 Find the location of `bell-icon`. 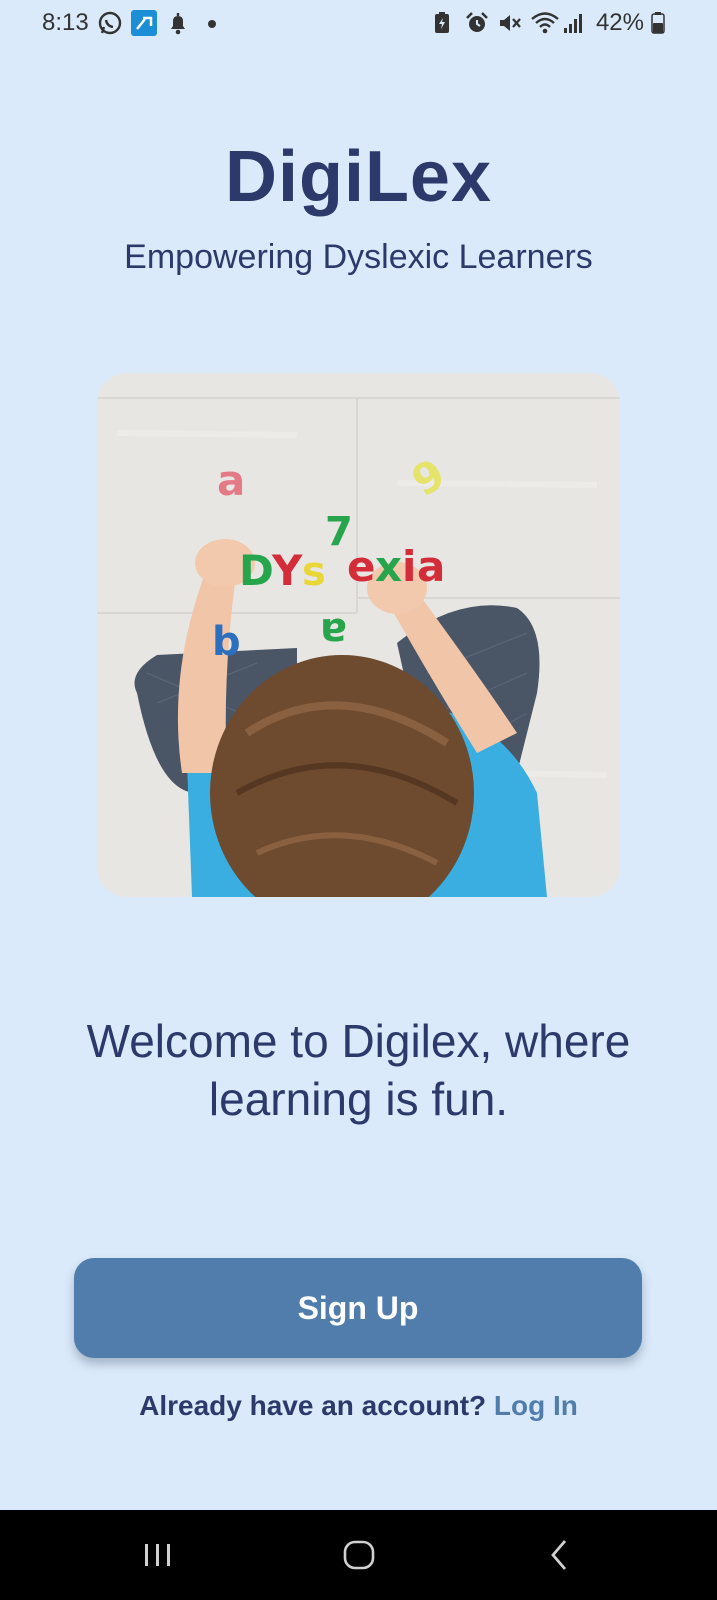

bell-icon is located at coordinates (178, 23).